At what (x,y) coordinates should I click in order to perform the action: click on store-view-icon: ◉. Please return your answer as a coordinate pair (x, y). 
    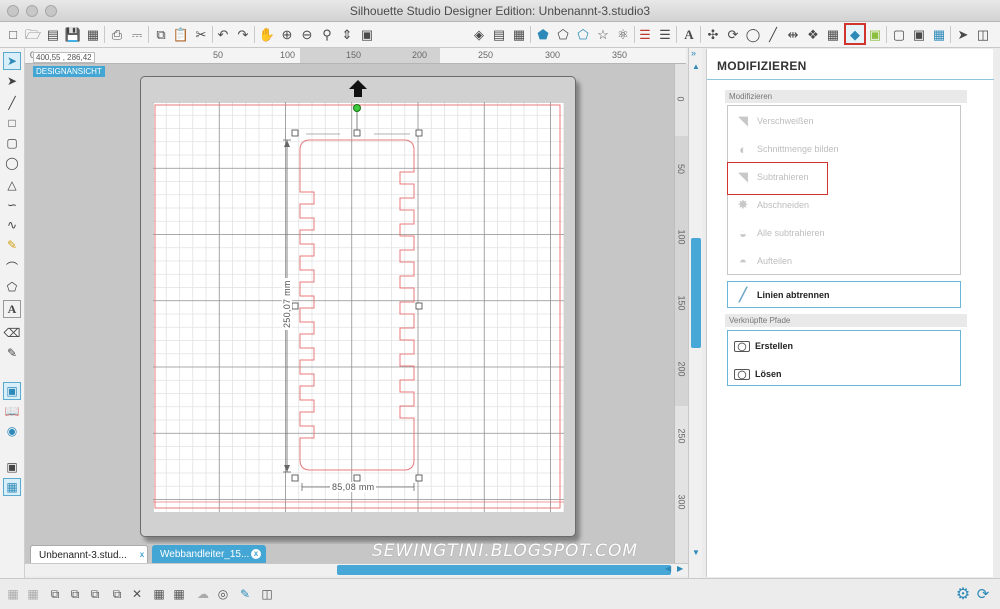
    Looking at the image, I should click on (12, 431).